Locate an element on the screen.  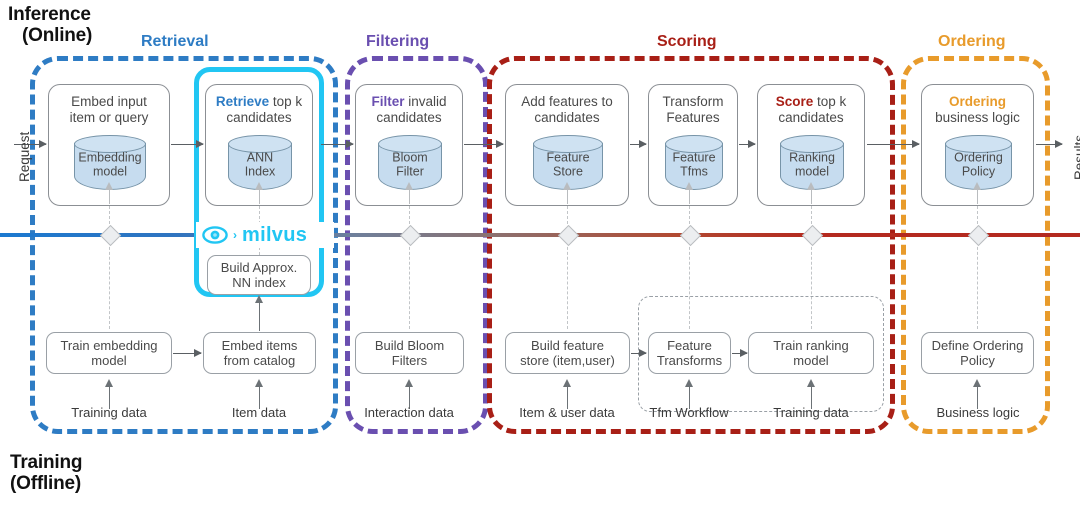
title-rest: invalid is located at coordinates (425, 101).